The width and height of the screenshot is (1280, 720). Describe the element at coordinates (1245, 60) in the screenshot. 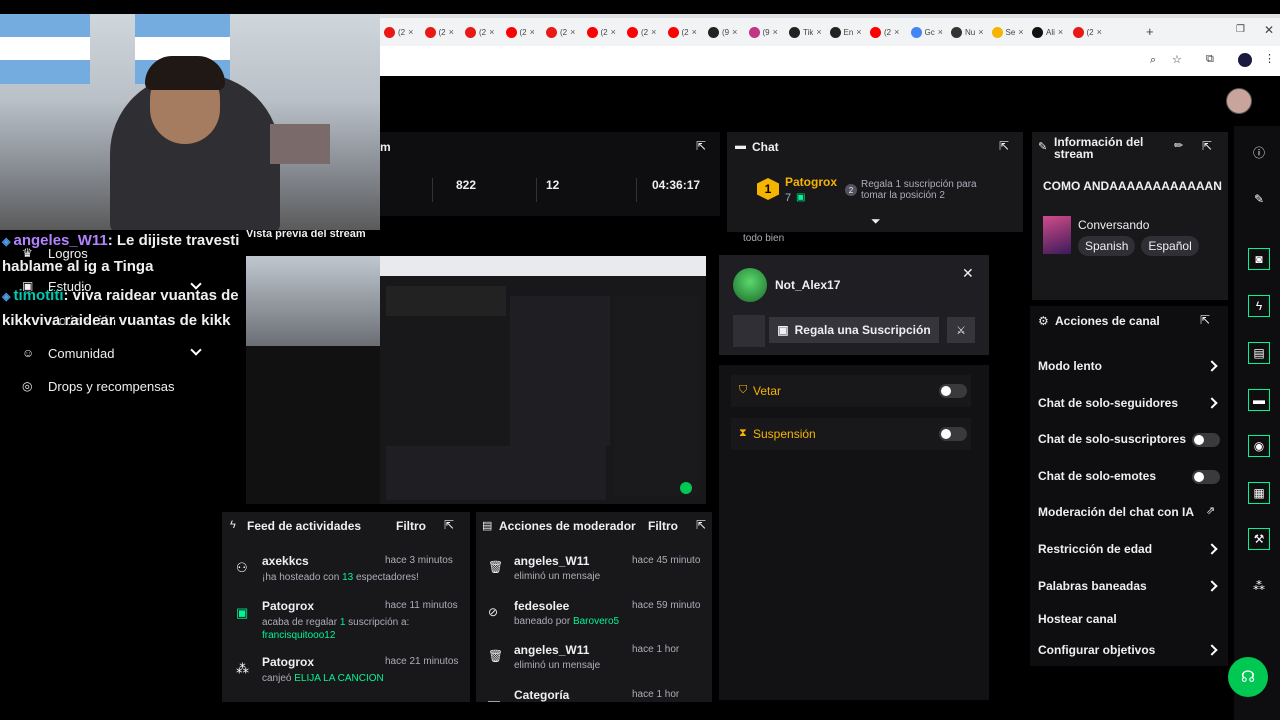

I see `profile-icon` at that location.